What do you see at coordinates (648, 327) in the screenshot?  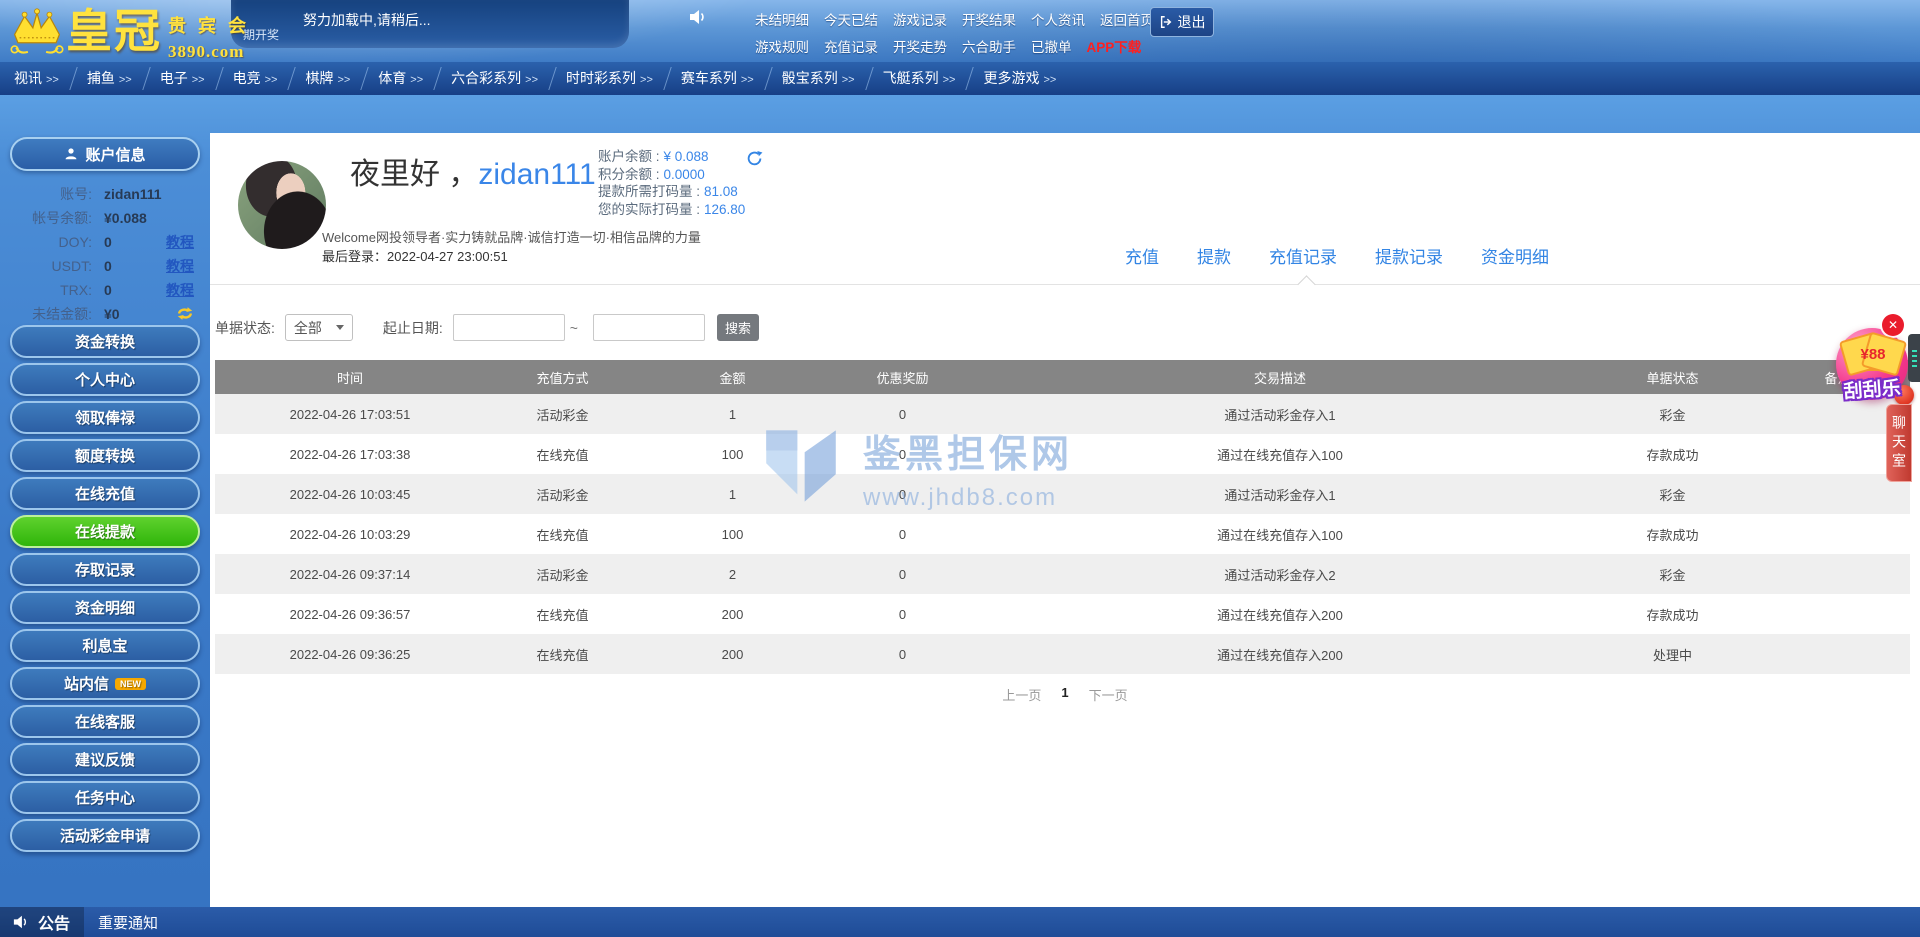 I see `date-to-input` at bounding box center [648, 327].